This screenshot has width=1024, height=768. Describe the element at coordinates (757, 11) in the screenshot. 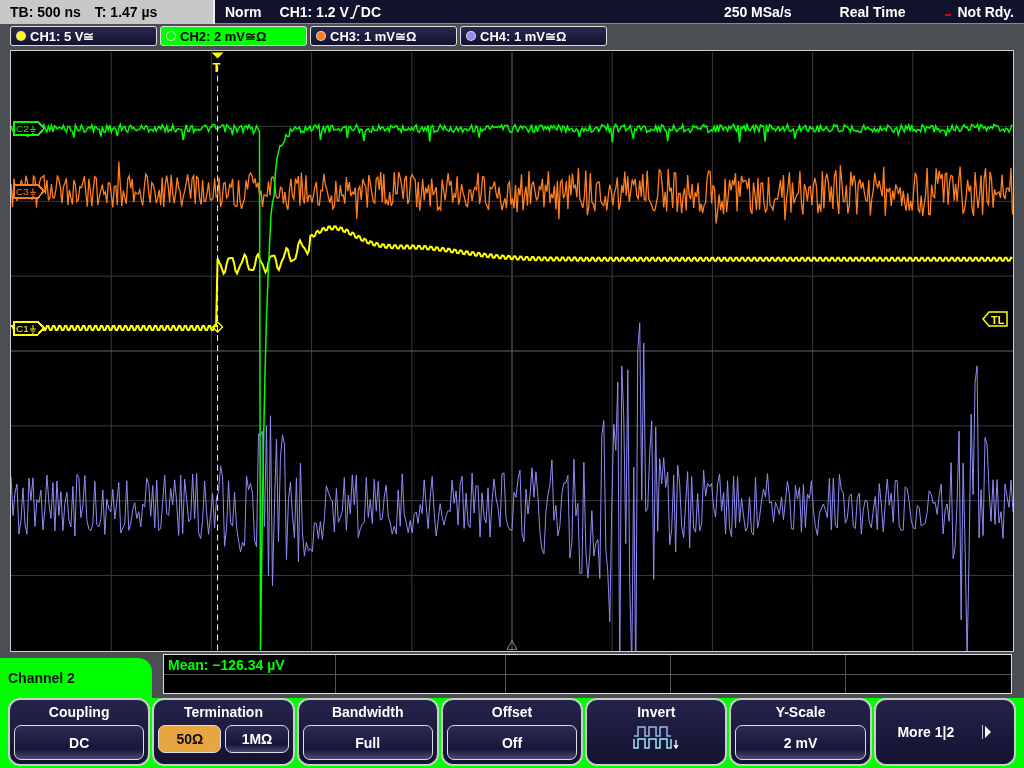

I see `sample-rate-text: 250 MSa/s` at that location.